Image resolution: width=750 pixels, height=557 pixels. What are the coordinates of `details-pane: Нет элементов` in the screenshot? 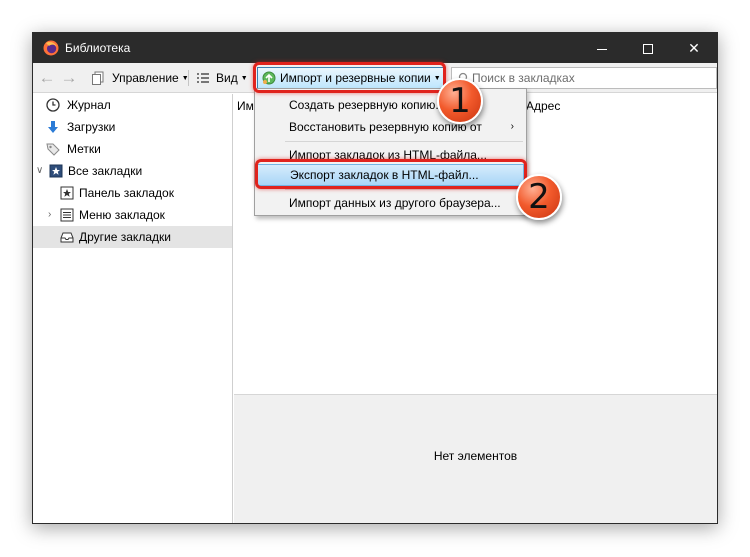 It's located at (475, 458).